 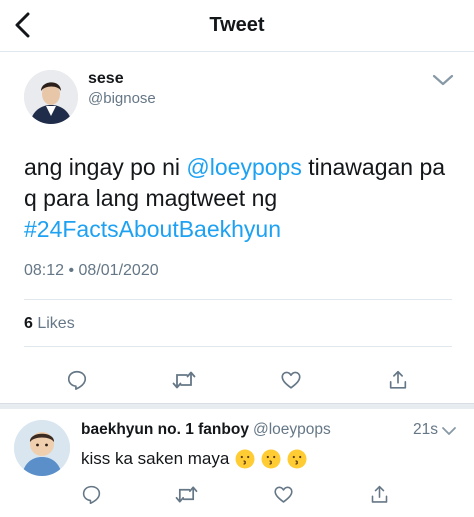 I want to click on like-button, so click(x=291, y=380).